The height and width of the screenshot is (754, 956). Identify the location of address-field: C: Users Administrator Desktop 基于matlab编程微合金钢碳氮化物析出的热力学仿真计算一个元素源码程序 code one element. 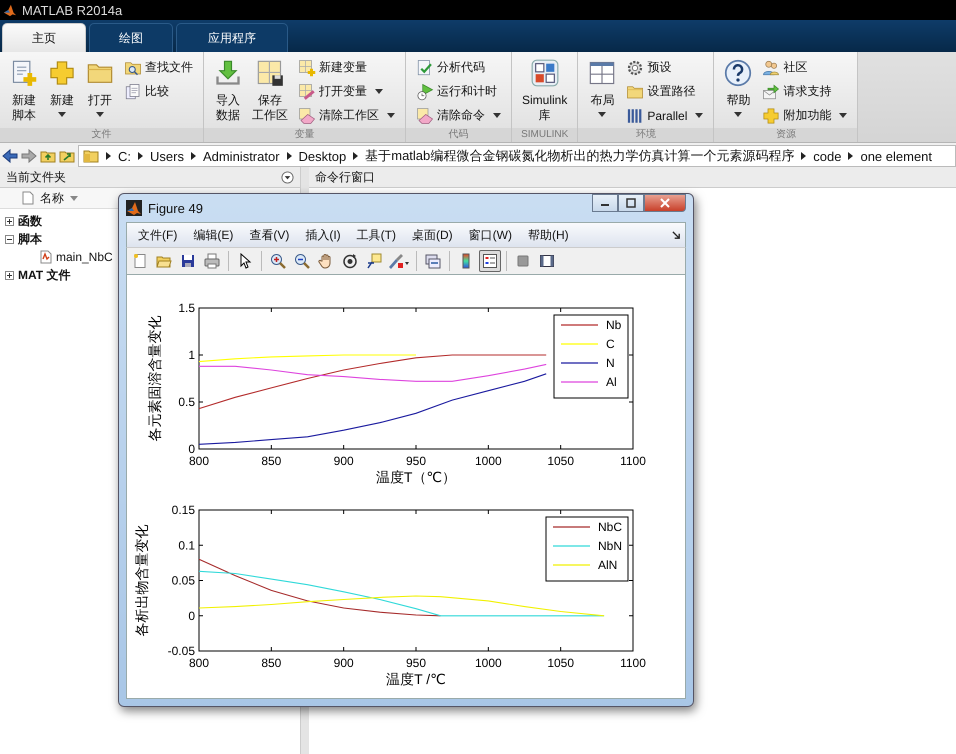
(517, 156).